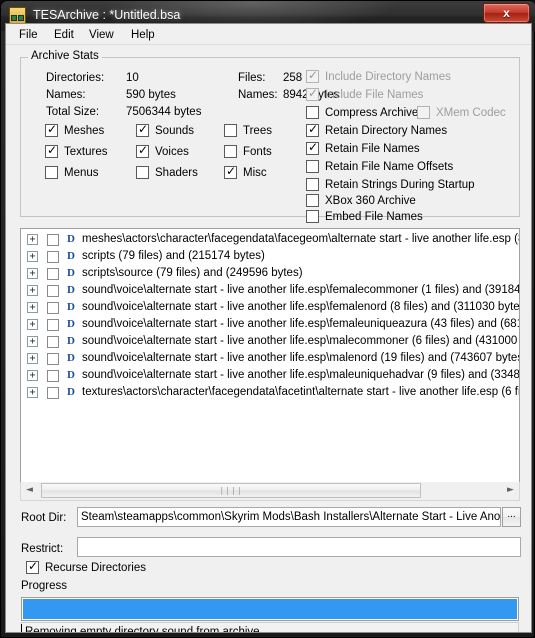  I want to click on scroll-left-arrow-icon: ◄, so click(29, 490).